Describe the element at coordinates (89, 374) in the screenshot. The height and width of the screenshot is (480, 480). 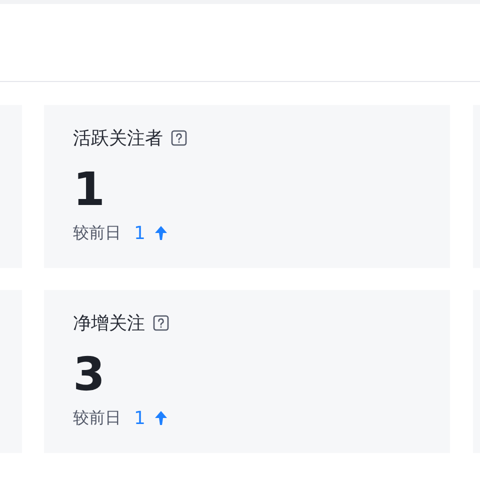
I see `stat-value: 3` at that location.